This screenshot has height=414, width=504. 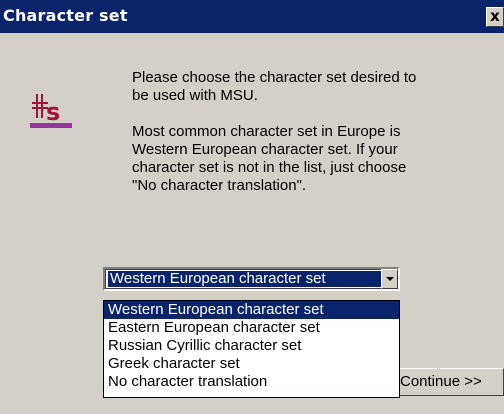 I want to click on close-button: x, so click(x=495, y=17).